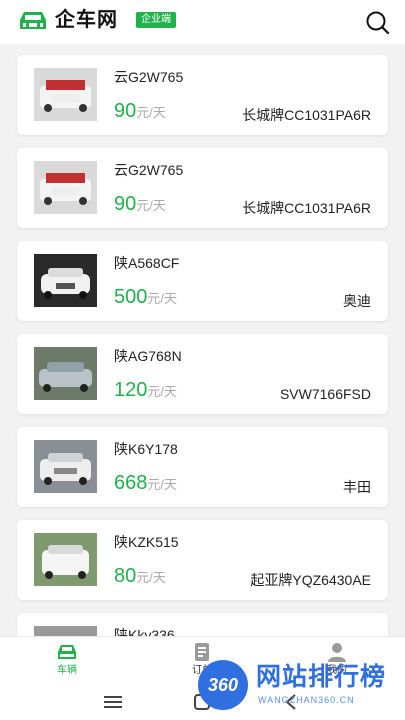 The image size is (405, 720). Describe the element at coordinates (125, 576) in the screenshot. I see `price-value: 80` at that location.